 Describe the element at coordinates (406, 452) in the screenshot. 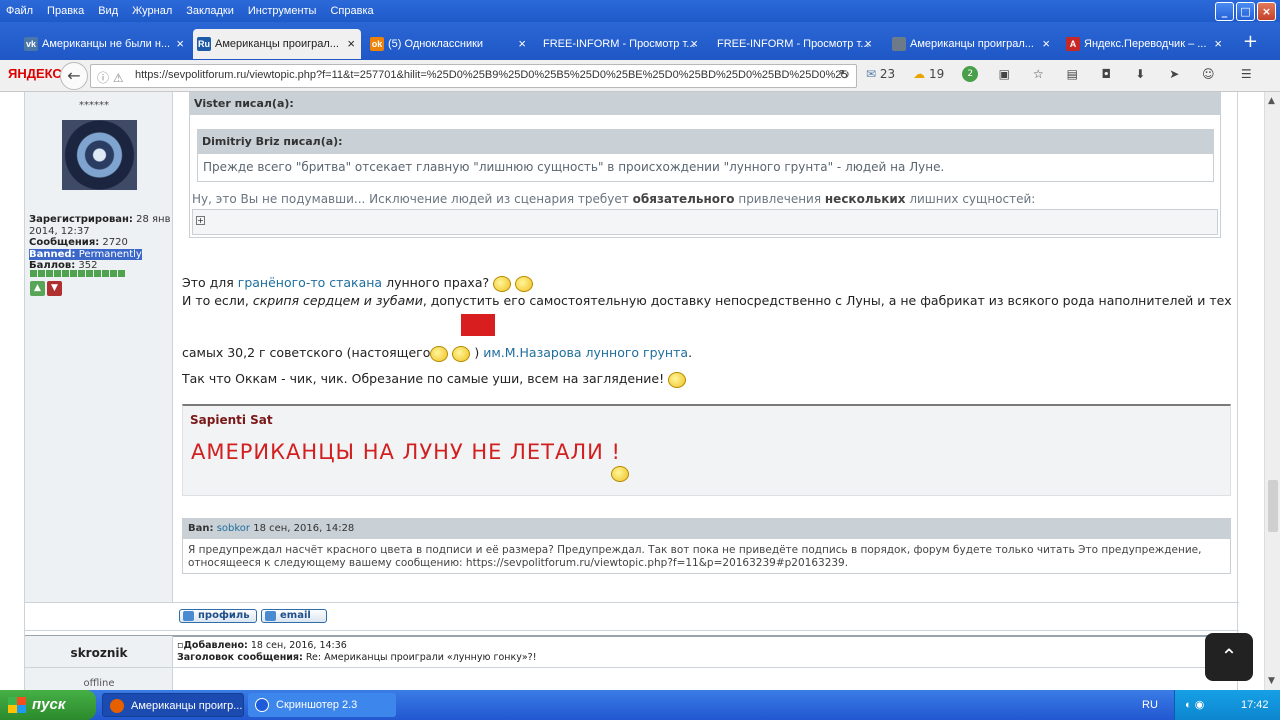

I see `signature-text: АМЕРИКАНЦЫ НА ЛУНУ НЕ ЛЕТАЛИ !` at that location.